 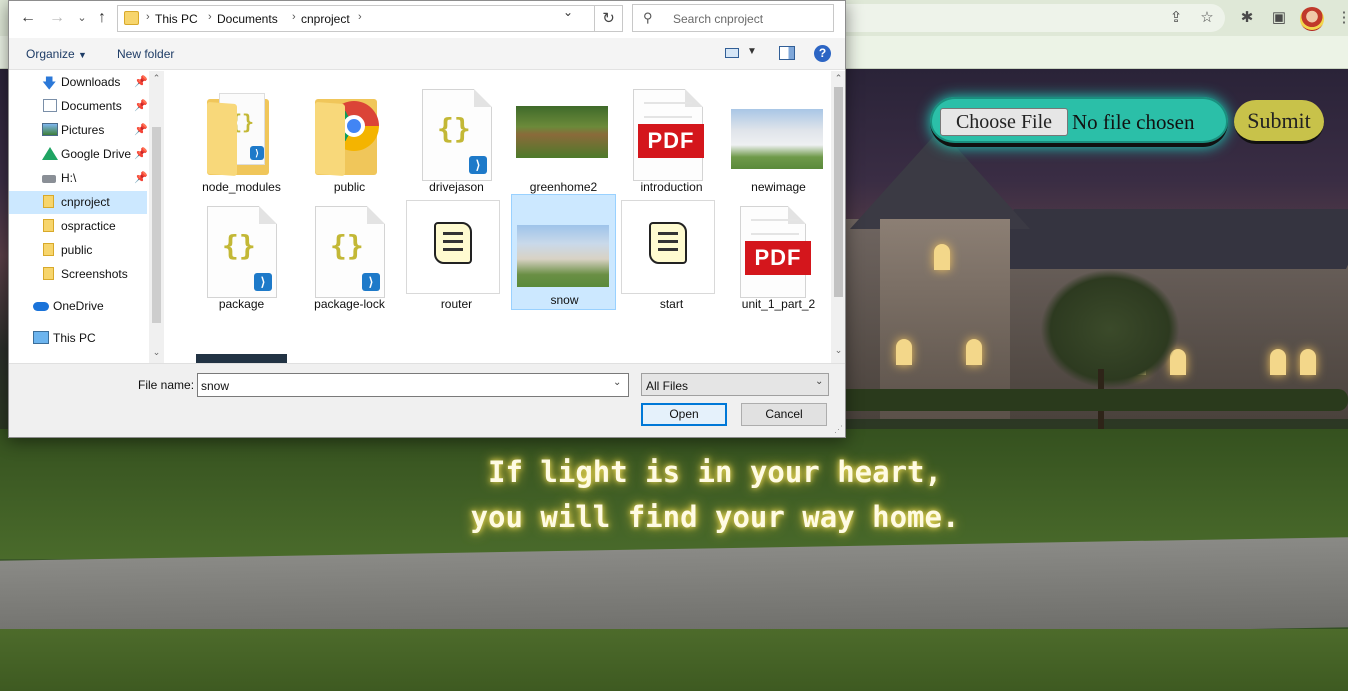 I want to click on file-grid-scrollbar-thumb, so click(x=838, y=192).